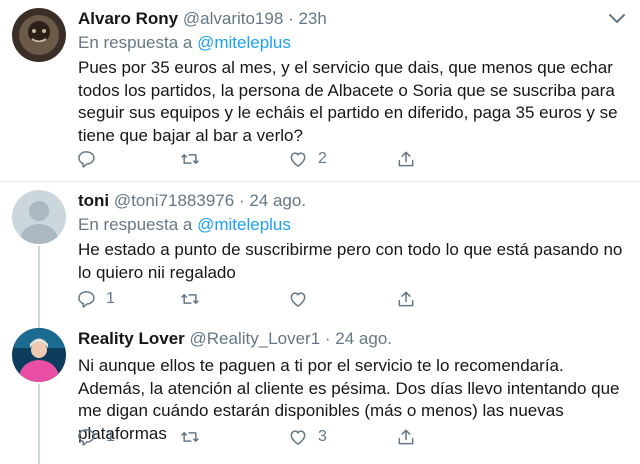  Describe the element at coordinates (256, 437) in the screenshot. I see `tweet-actions: 1 3` at that location.